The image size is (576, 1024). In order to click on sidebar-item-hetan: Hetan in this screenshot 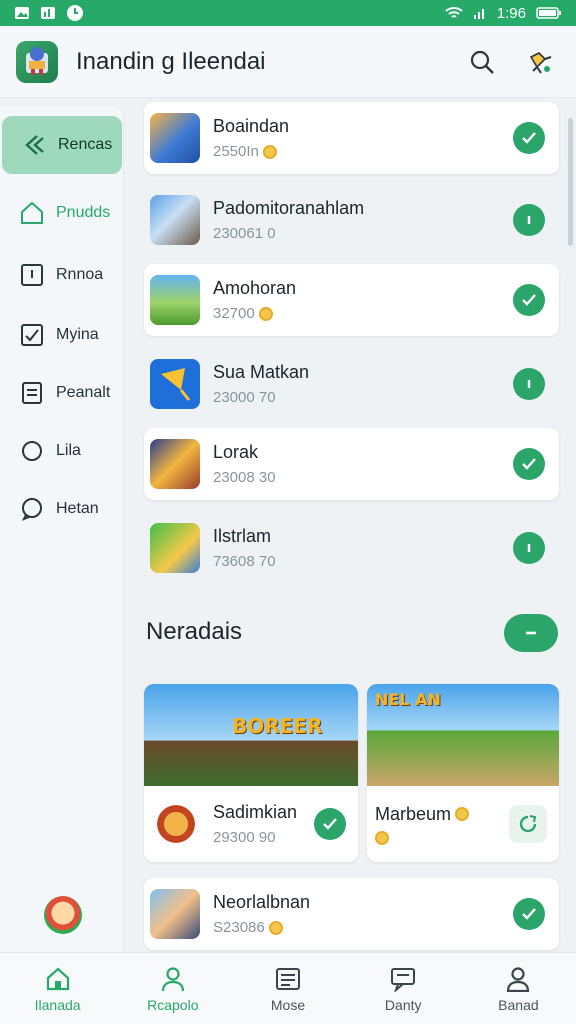, I will do `click(62, 509)`.